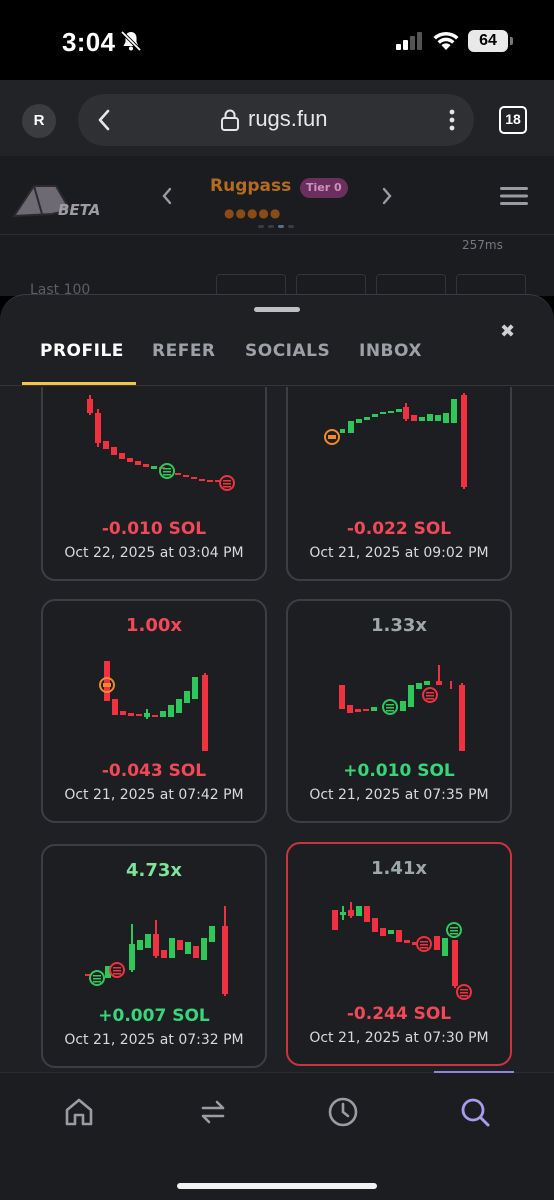  I want to click on wifi-icon, so click(446, 40).